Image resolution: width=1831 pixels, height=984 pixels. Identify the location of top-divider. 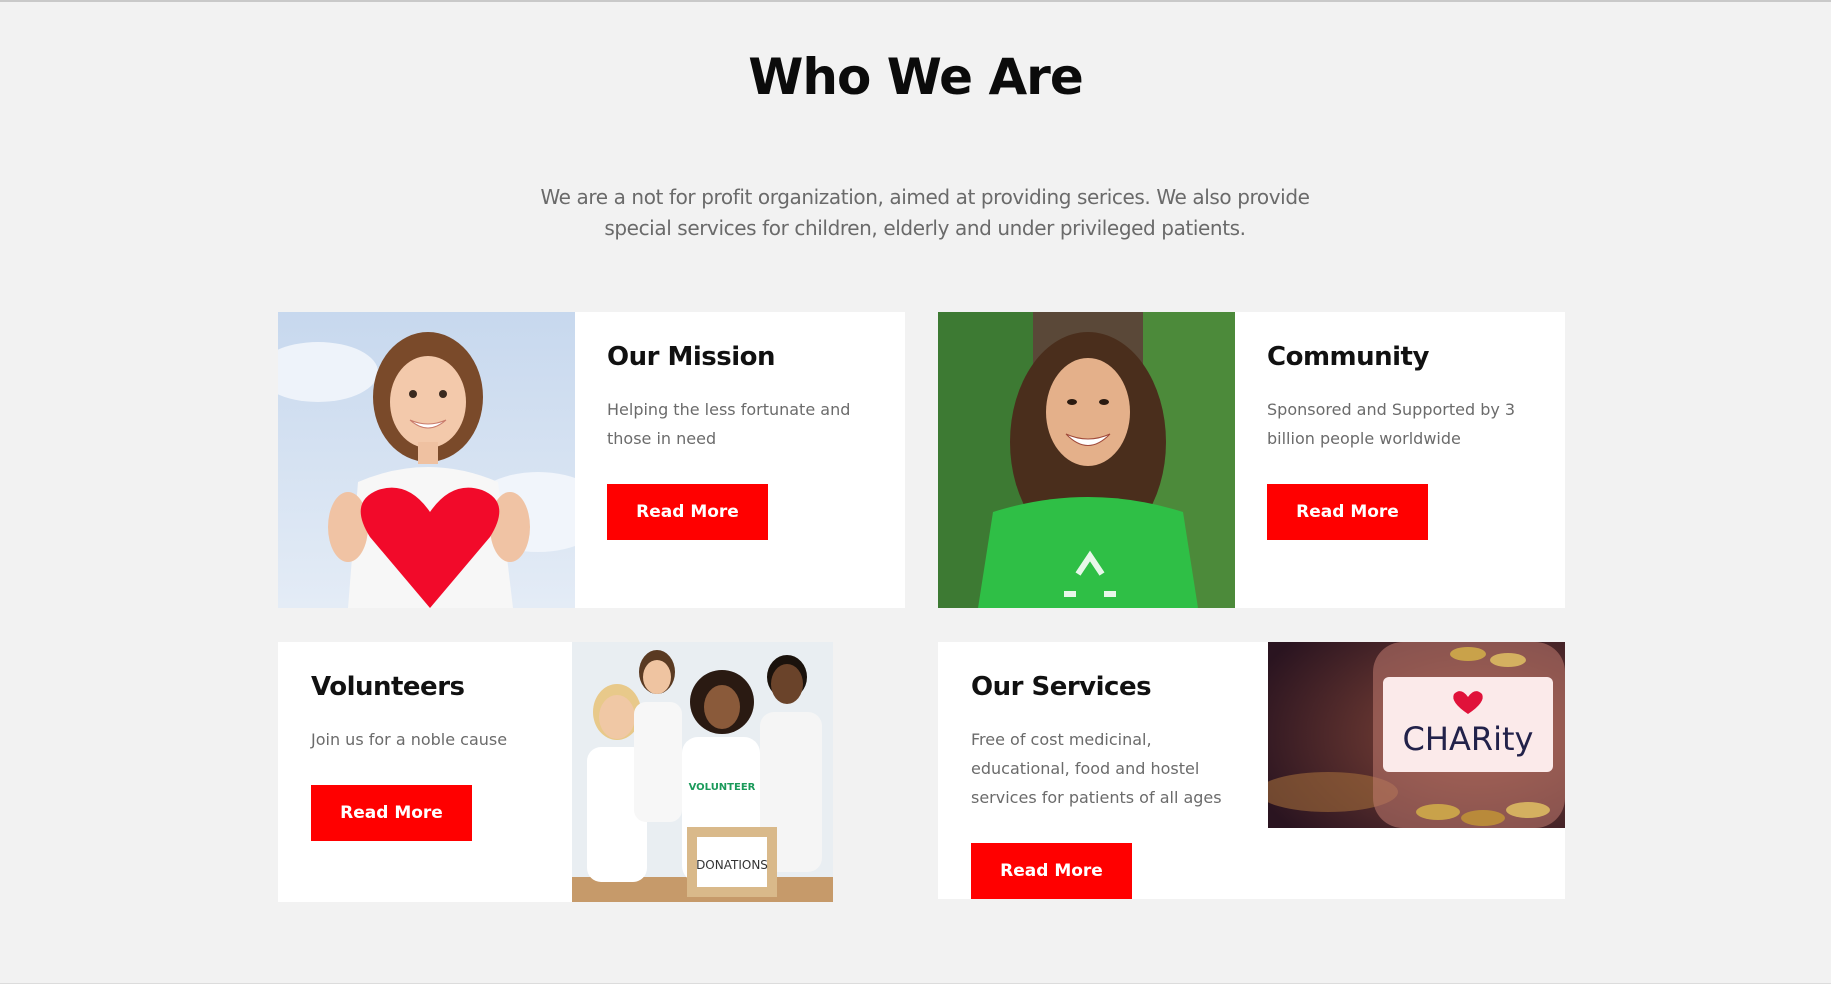
(915, 1).